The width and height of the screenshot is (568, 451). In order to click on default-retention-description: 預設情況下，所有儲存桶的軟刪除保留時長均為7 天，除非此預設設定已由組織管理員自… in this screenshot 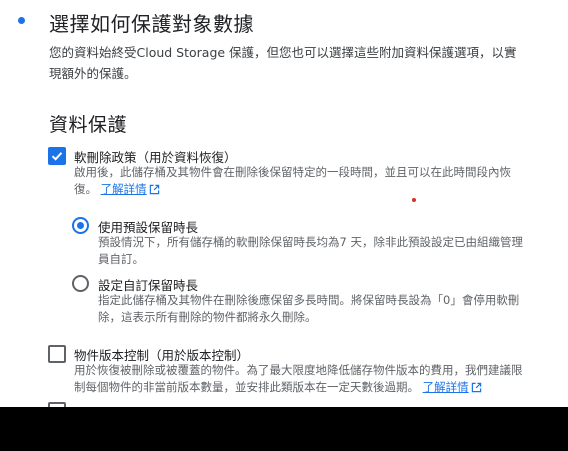, I will do `click(310, 250)`.